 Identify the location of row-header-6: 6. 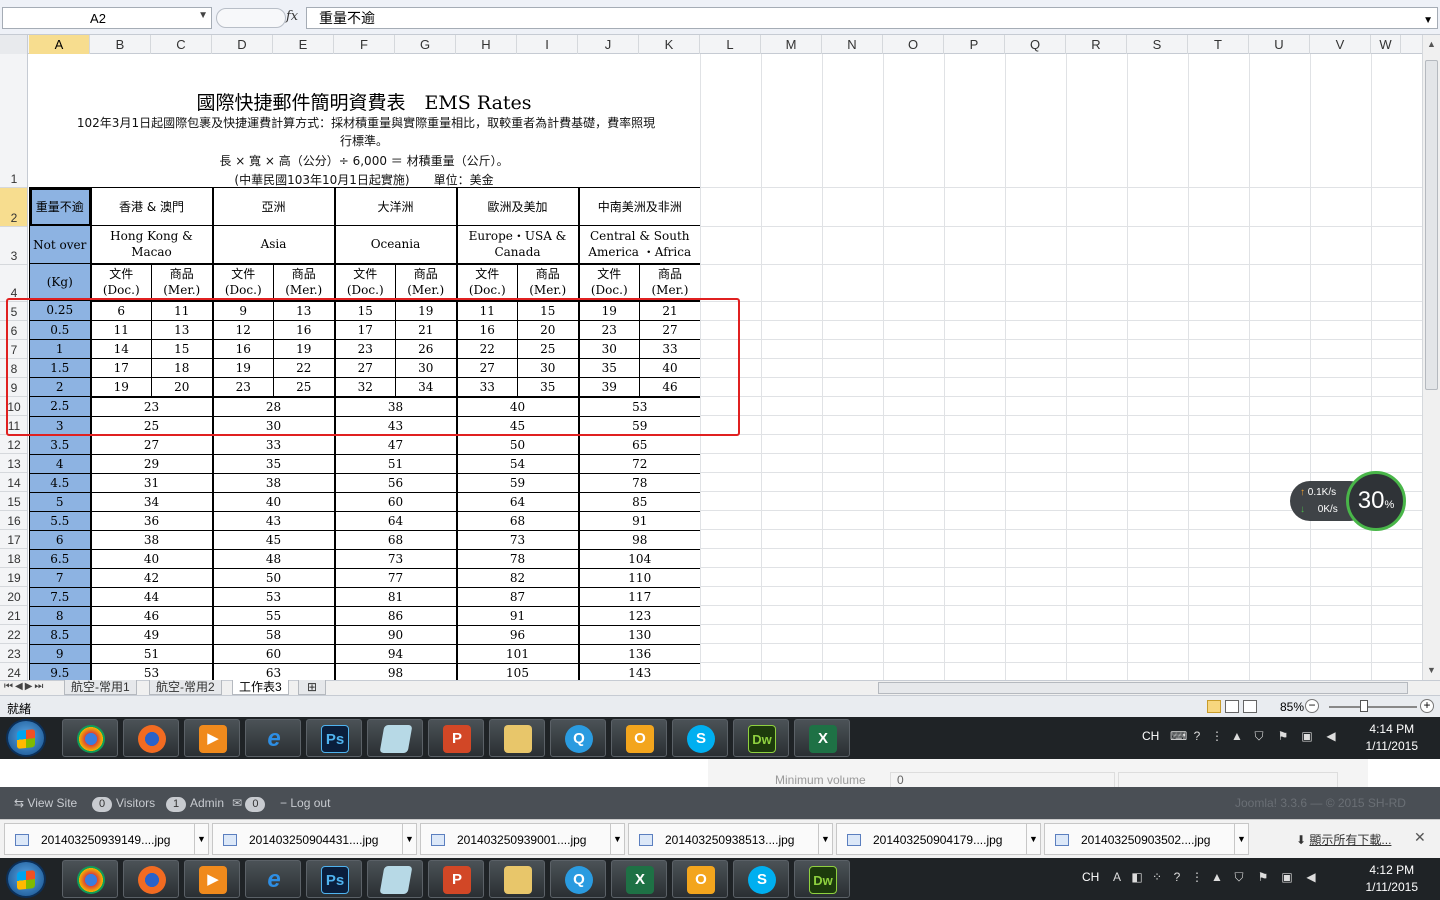
(13, 330).